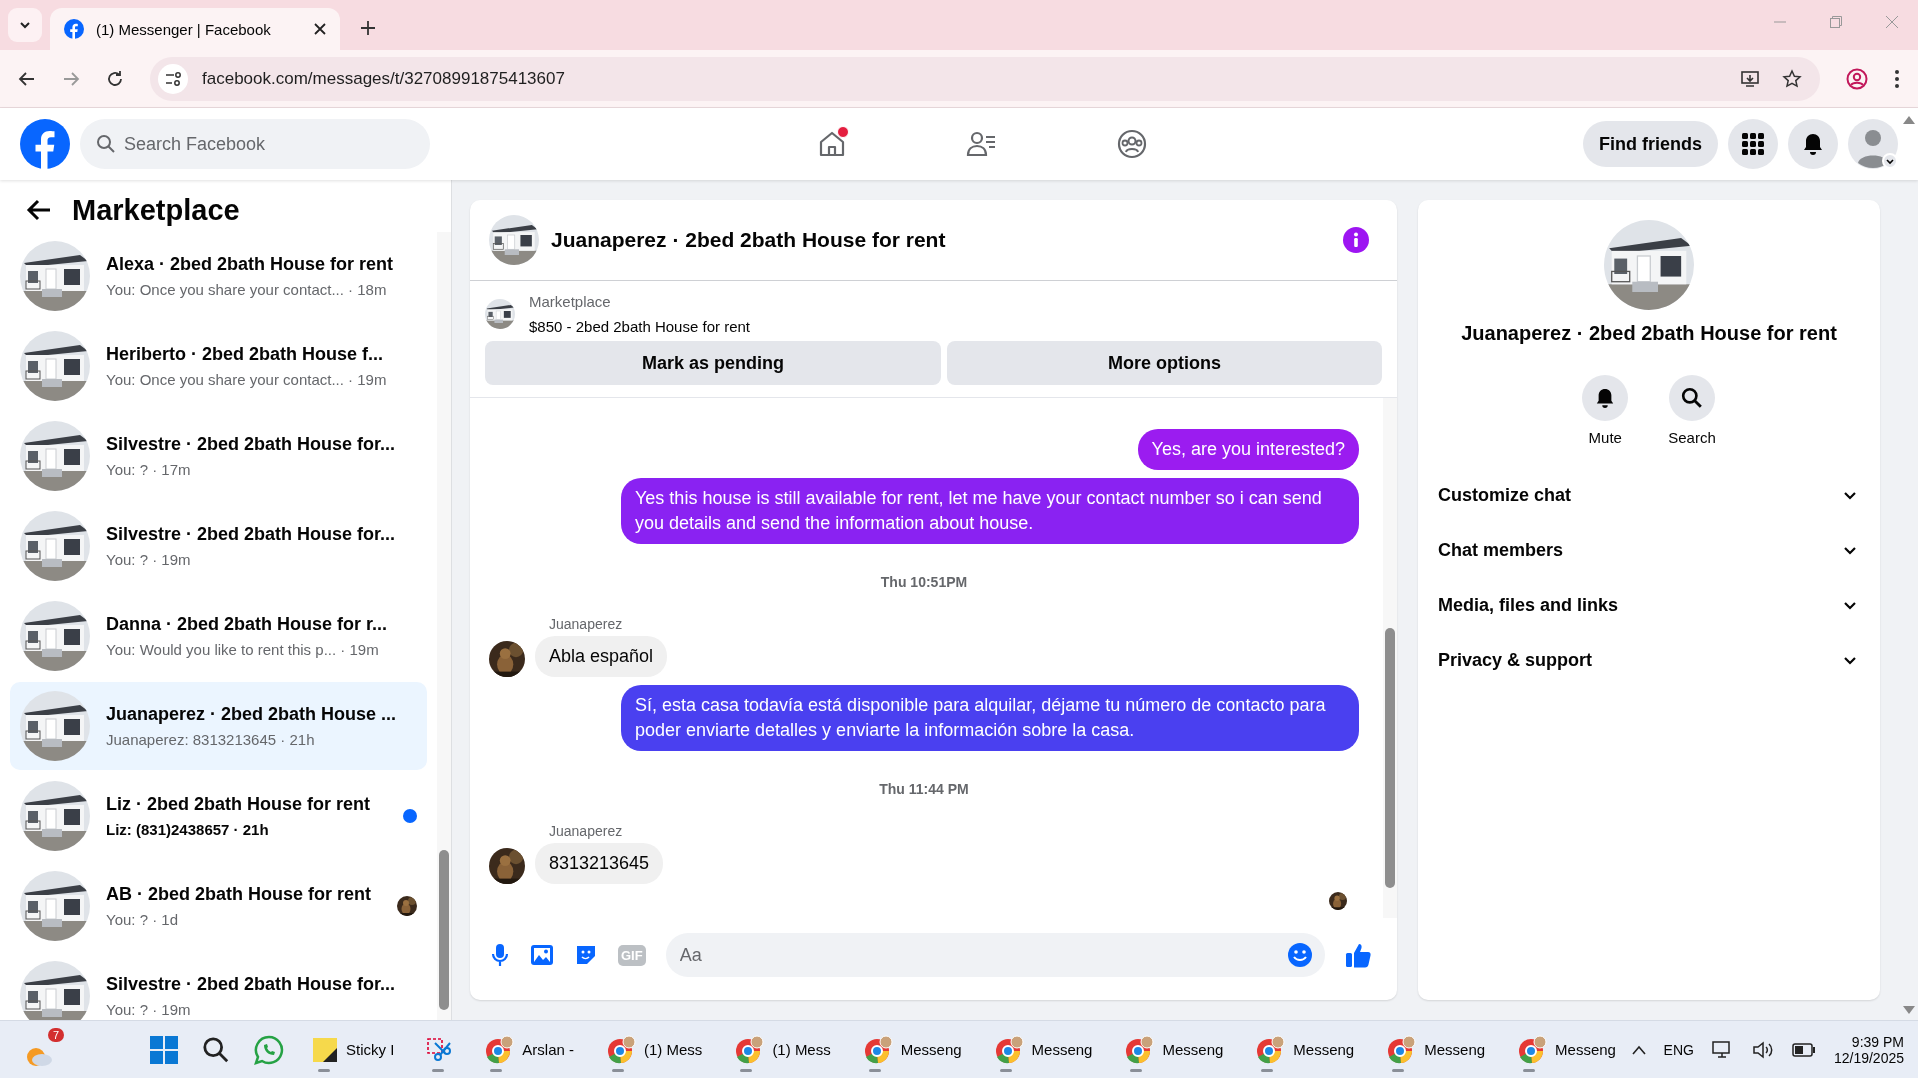  I want to click on conversation-item: AB · 2bed 2bath House for rent You: ? · 1d, so click(218, 906).